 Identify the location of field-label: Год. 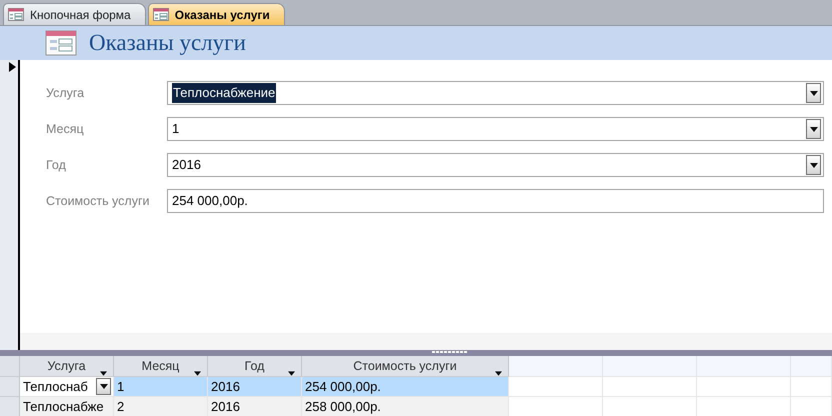
(56, 165).